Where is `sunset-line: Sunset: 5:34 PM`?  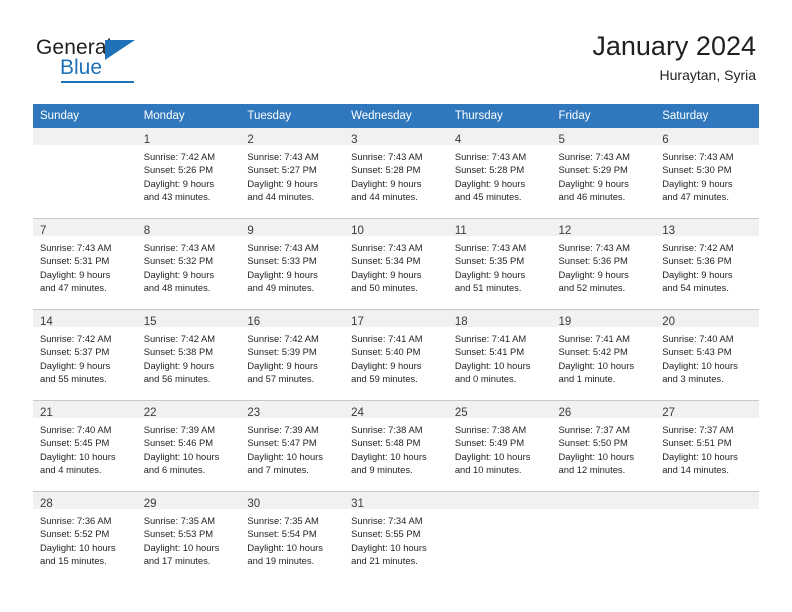 sunset-line: Sunset: 5:34 PM is located at coordinates (386, 261).